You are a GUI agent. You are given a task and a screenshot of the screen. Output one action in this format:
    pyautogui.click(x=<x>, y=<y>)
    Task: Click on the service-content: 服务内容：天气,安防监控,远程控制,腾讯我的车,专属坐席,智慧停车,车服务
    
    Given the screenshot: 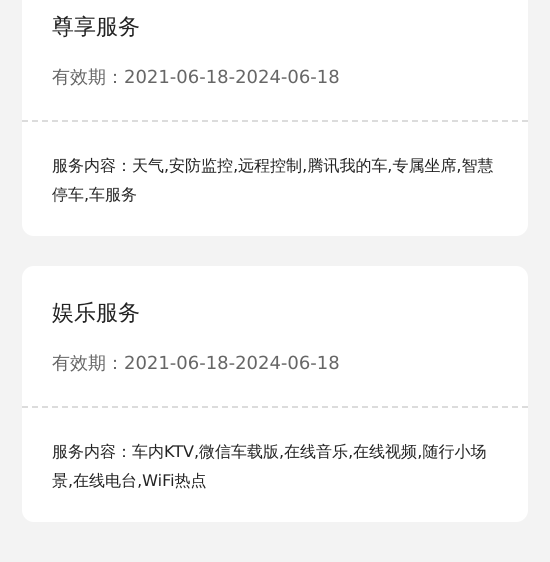 What is the action you would take?
    pyautogui.click(x=273, y=180)
    